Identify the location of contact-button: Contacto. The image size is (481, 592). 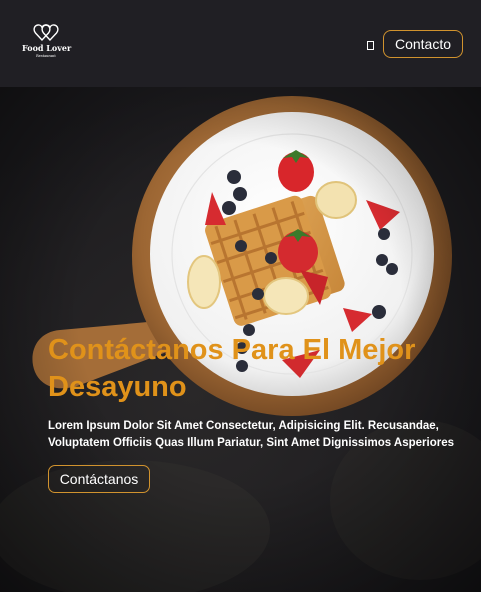
(423, 44).